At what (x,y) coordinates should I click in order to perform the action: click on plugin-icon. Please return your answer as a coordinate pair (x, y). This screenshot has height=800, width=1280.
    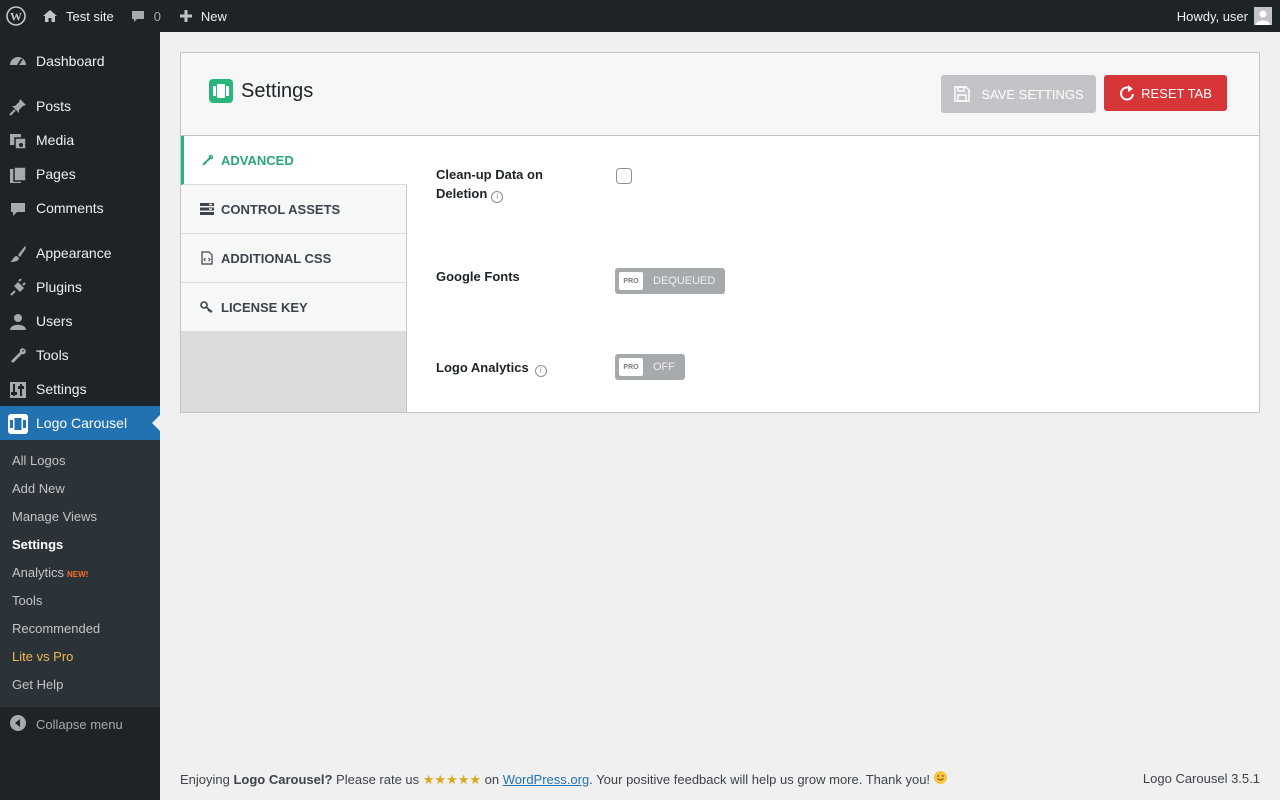
    Looking at the image, I should click on (18, 288).